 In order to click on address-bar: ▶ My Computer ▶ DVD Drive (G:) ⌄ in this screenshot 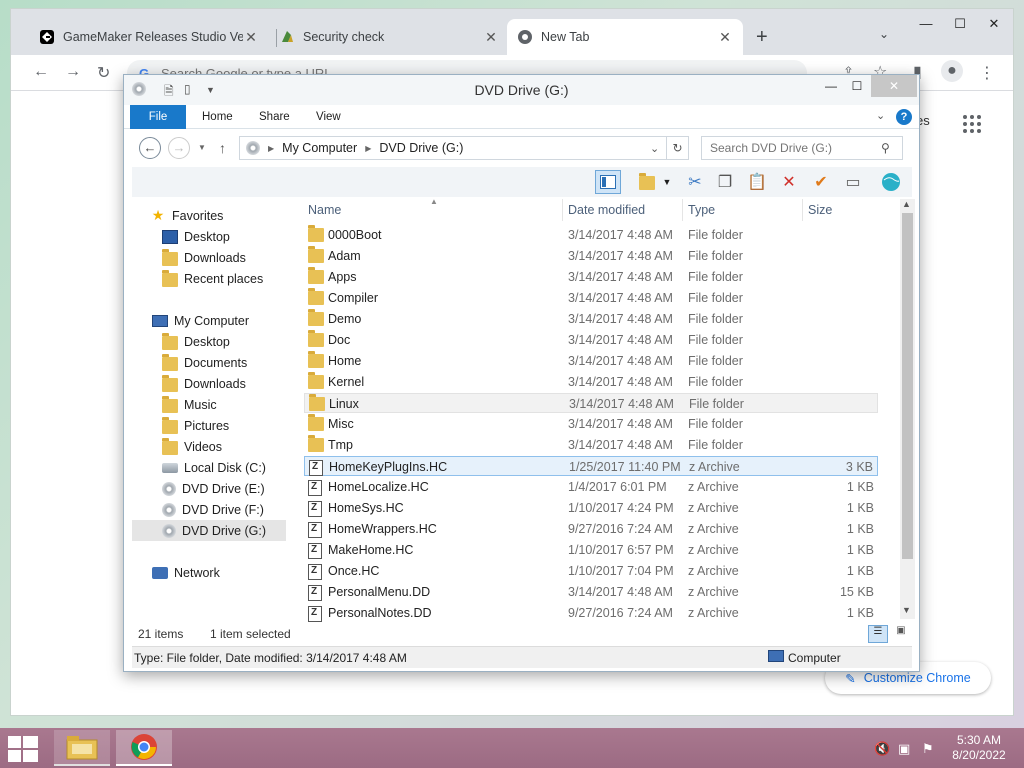, I will do `click(464, 148)`.